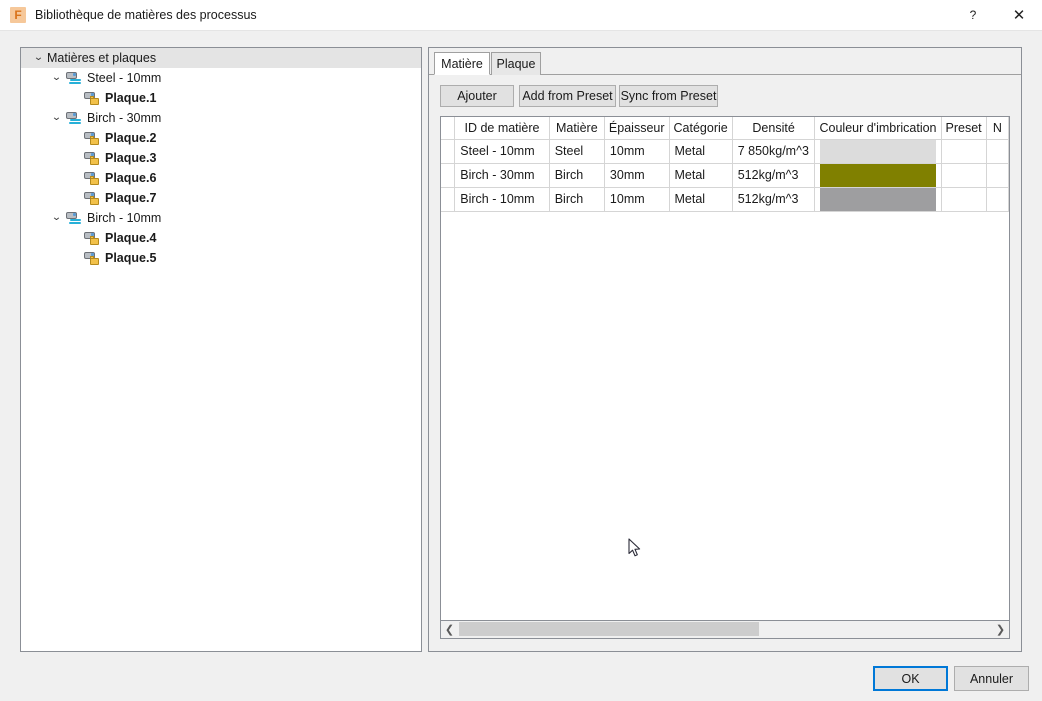 The width and height of the screenshot is (1042, 701). Describe the element at coordinates (131, 98) in the screenshot. I see `tree-item-label: Plaque.1` at that location.